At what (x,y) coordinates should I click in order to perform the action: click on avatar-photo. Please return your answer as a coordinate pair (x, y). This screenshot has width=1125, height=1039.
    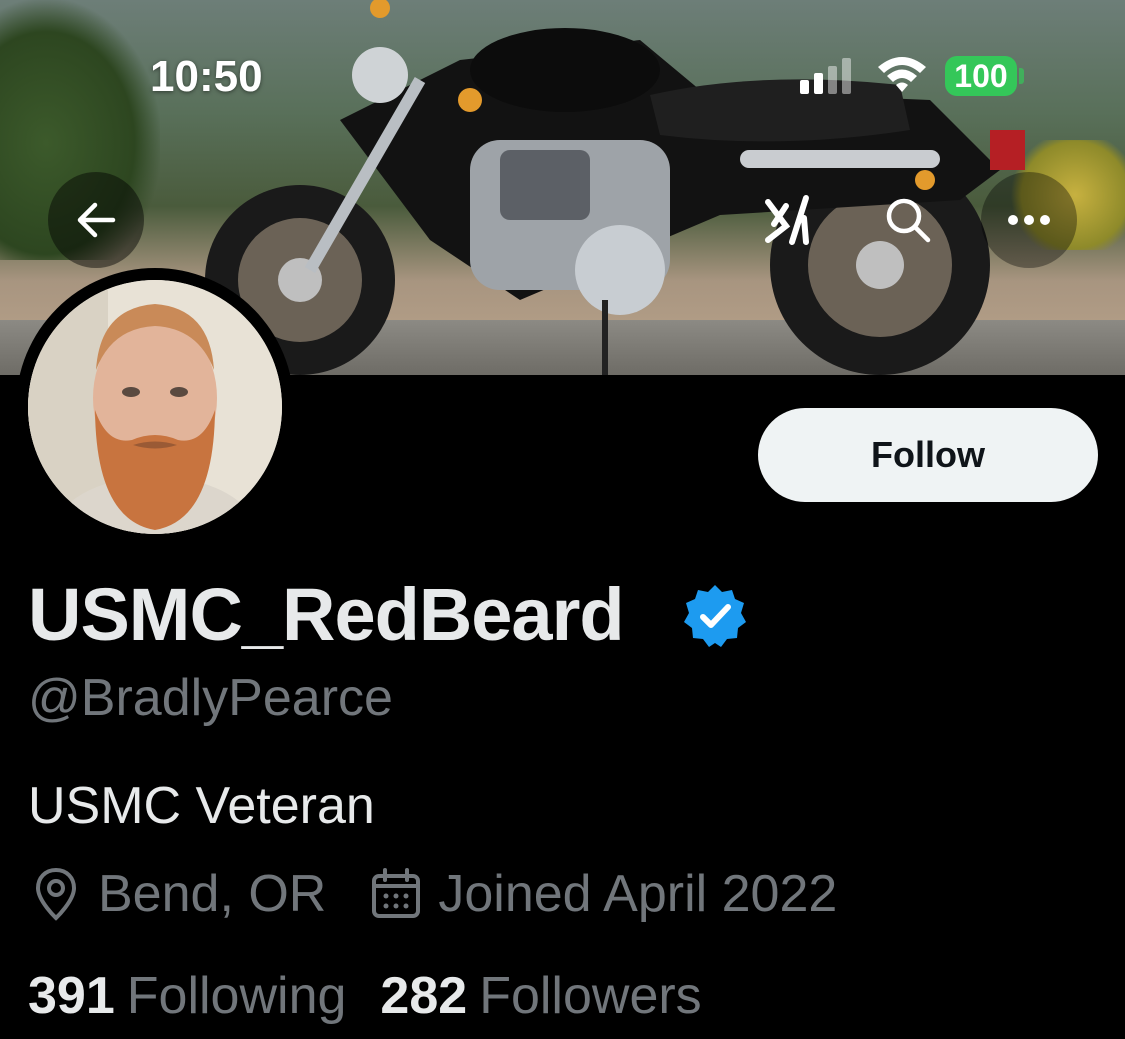
    Looking at the image, I should click on (155, 407).